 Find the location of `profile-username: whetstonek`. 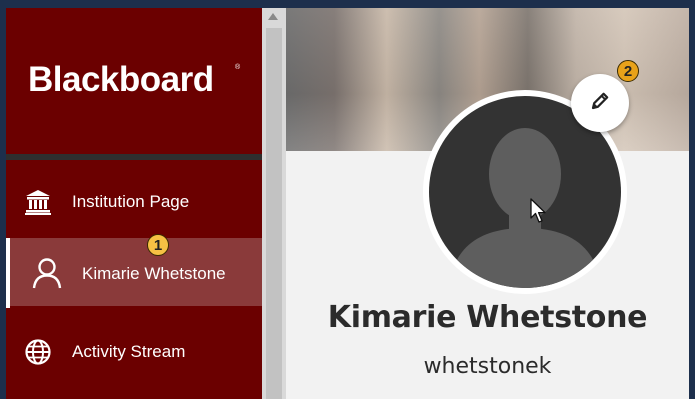

profile-username: whetstonek is located at coordinates (487, 366).